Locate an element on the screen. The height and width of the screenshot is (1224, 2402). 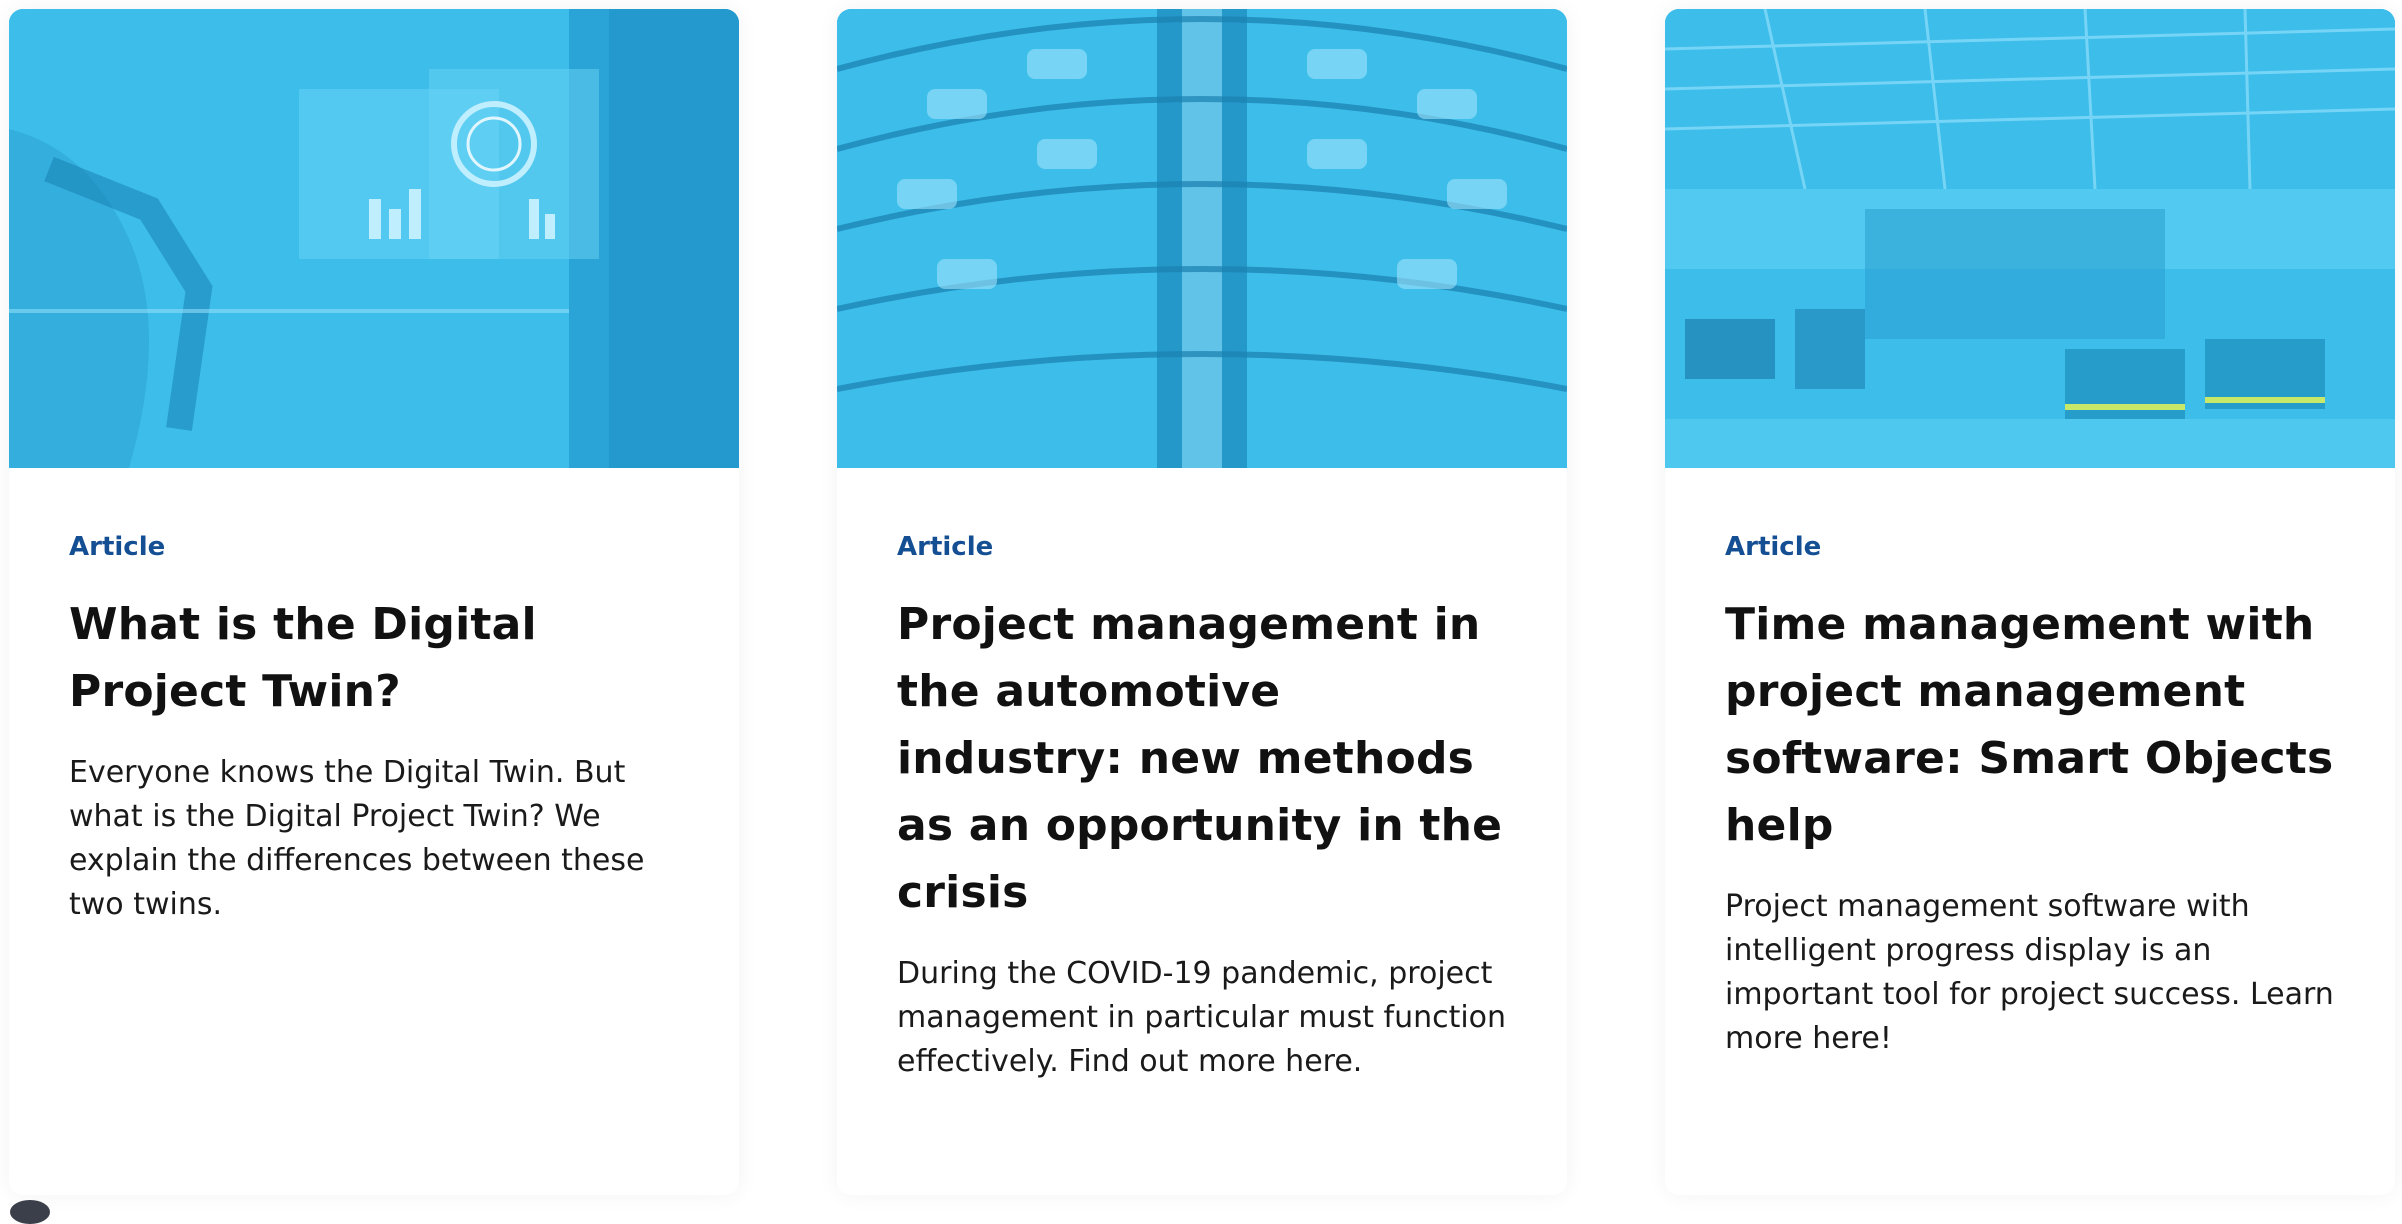
card-title: What is the Digital Project Twin? is located at coordinates (374, 658).